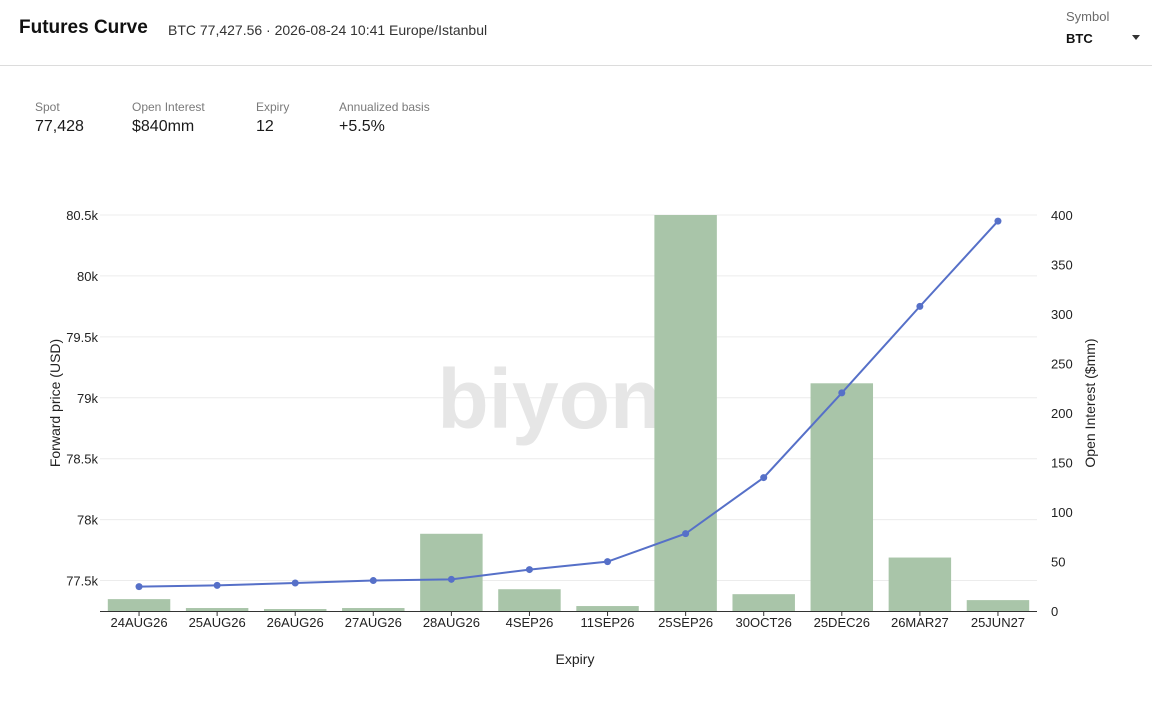 The image size is (1152, 720). I want to click on y-right-tick-label: 0, so click(1054, 611).